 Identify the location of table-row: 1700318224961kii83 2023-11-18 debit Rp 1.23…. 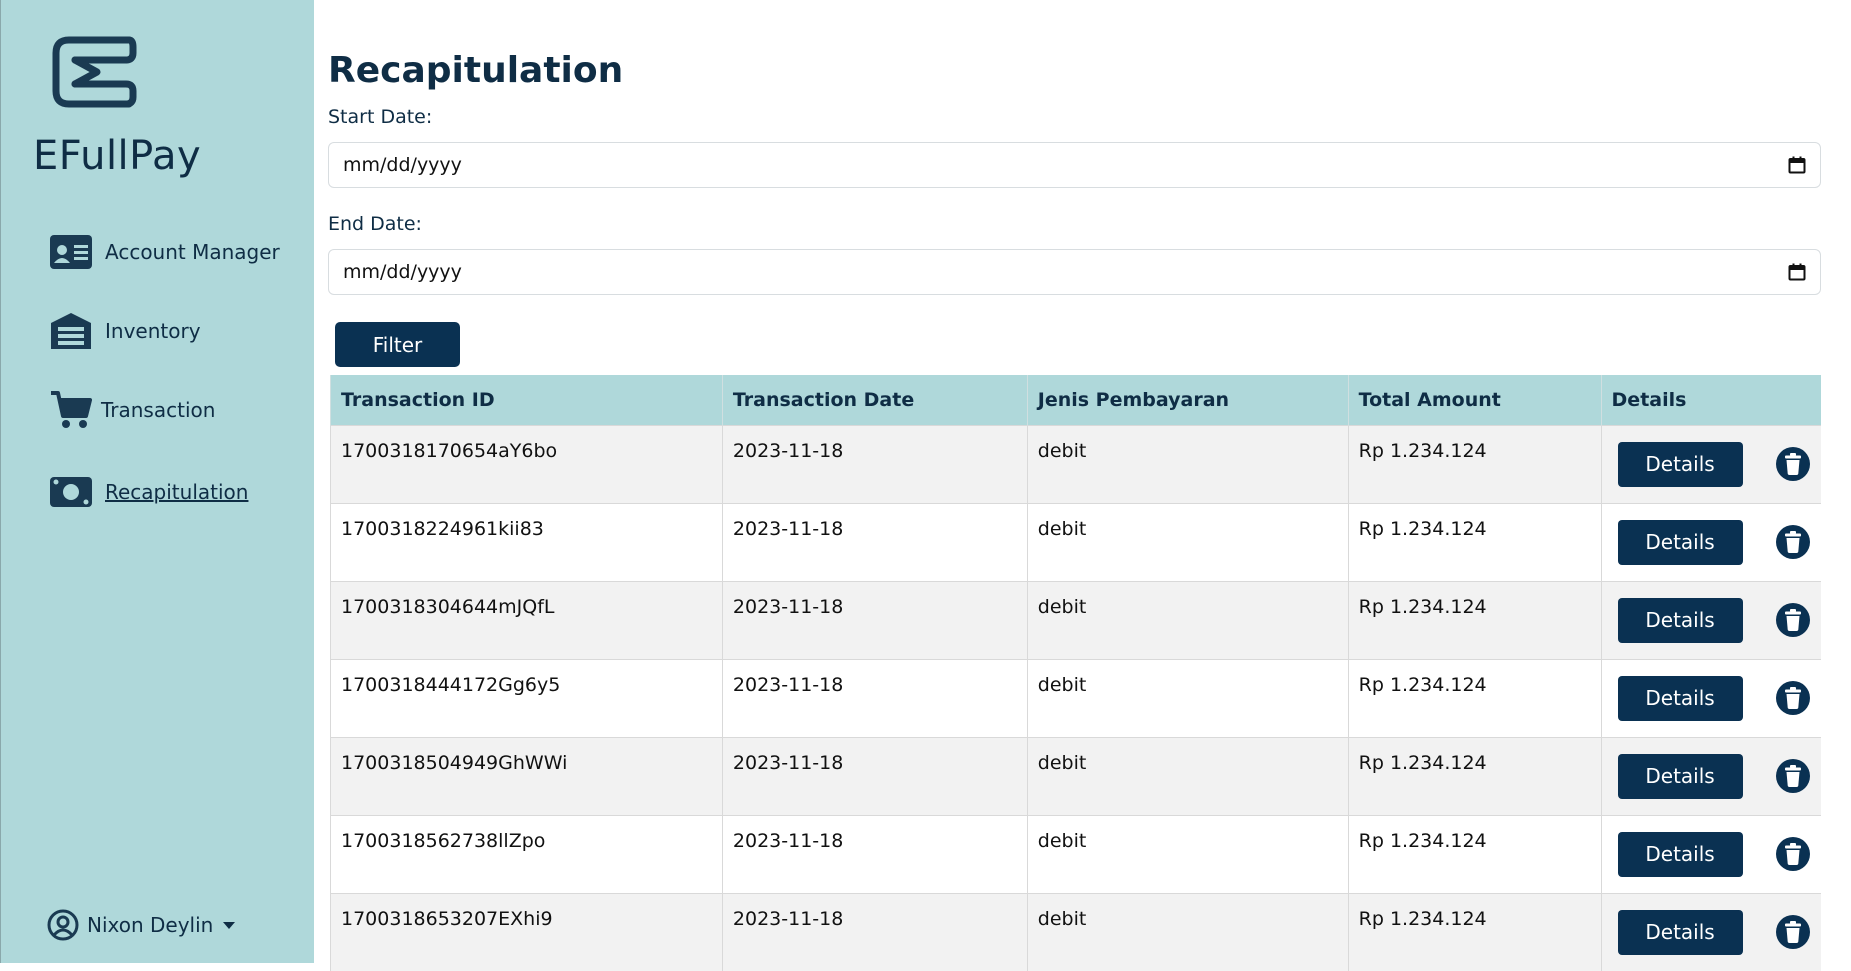
(1075, 541).